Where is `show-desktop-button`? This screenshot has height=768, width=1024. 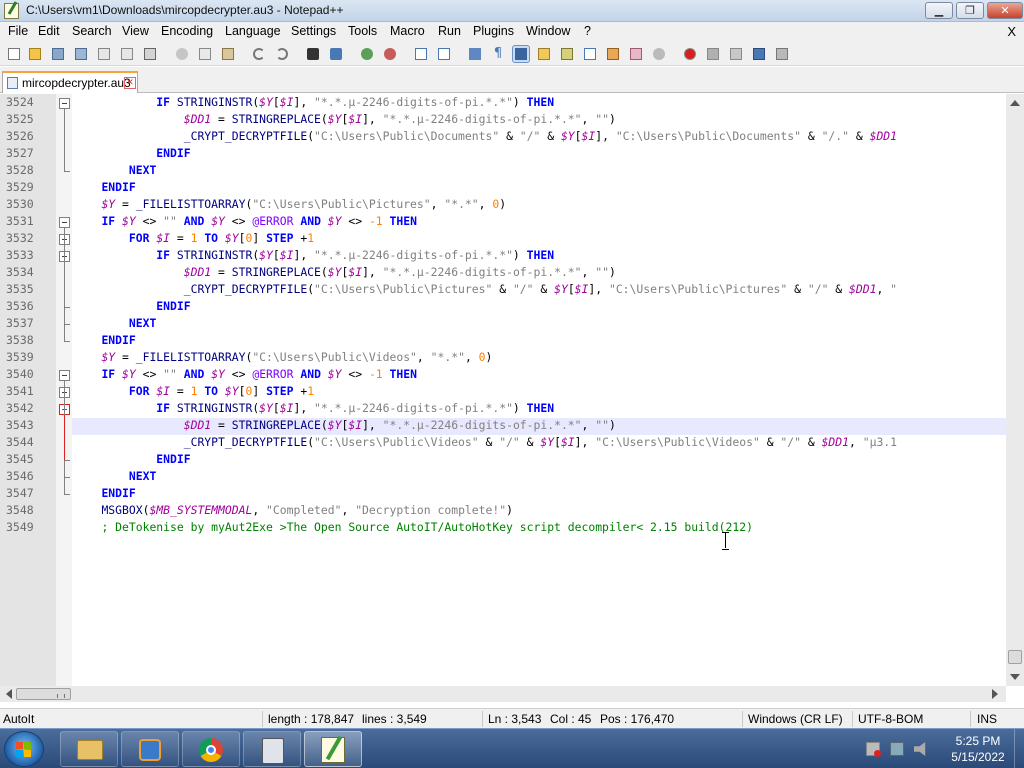
show-desktop-button is located at coordinates (1019, 748).